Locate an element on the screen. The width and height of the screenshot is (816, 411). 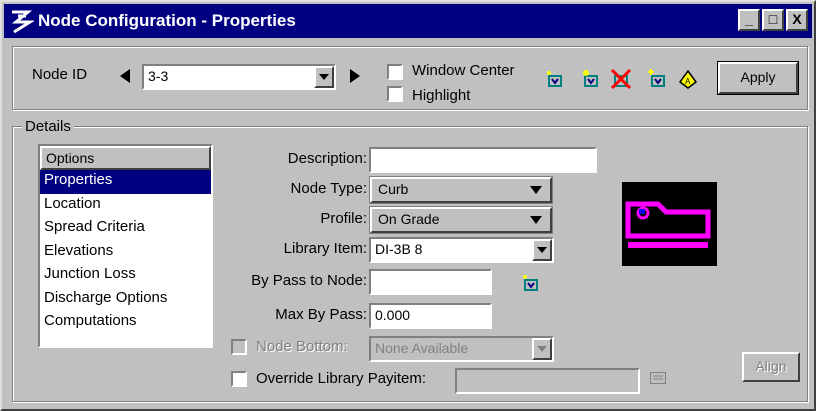
node-type-value: Curb is located at coordinates (393, 189).